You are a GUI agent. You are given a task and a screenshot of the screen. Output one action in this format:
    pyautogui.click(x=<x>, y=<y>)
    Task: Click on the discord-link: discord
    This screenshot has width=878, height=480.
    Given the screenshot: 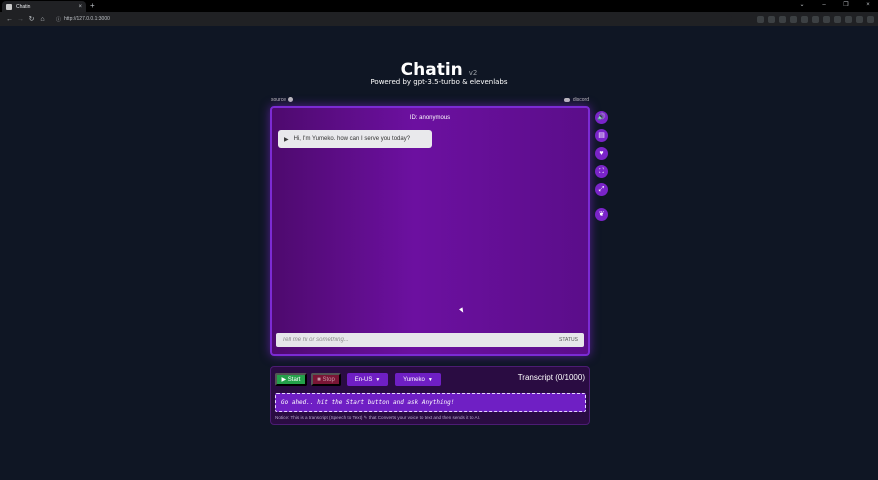 What is the action you would take?
    pyautogui.click(x=576, y=100)
    